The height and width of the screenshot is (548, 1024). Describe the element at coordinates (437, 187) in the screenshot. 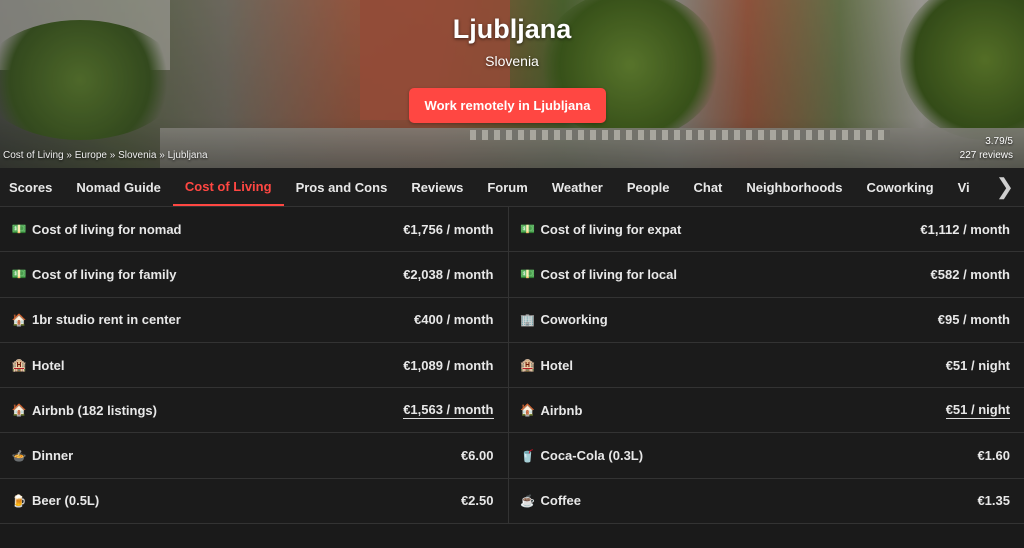

I see `tab-reviews: Reviews` at that location.